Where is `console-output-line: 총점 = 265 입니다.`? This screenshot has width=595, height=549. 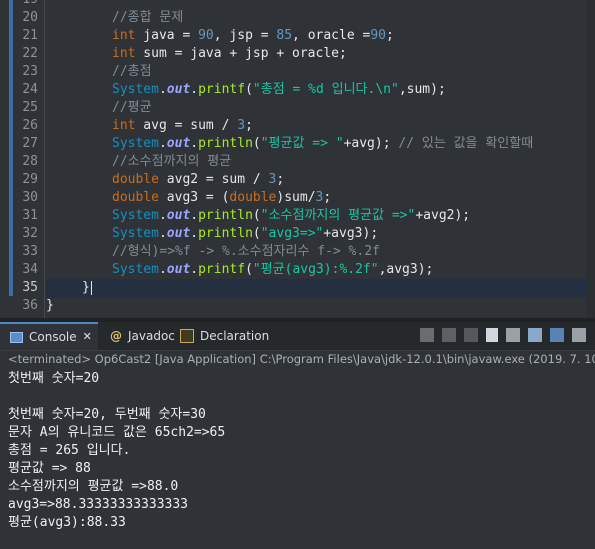
console-output-line: 총점 = 265 입니다. is located at coordinates (69, 450).